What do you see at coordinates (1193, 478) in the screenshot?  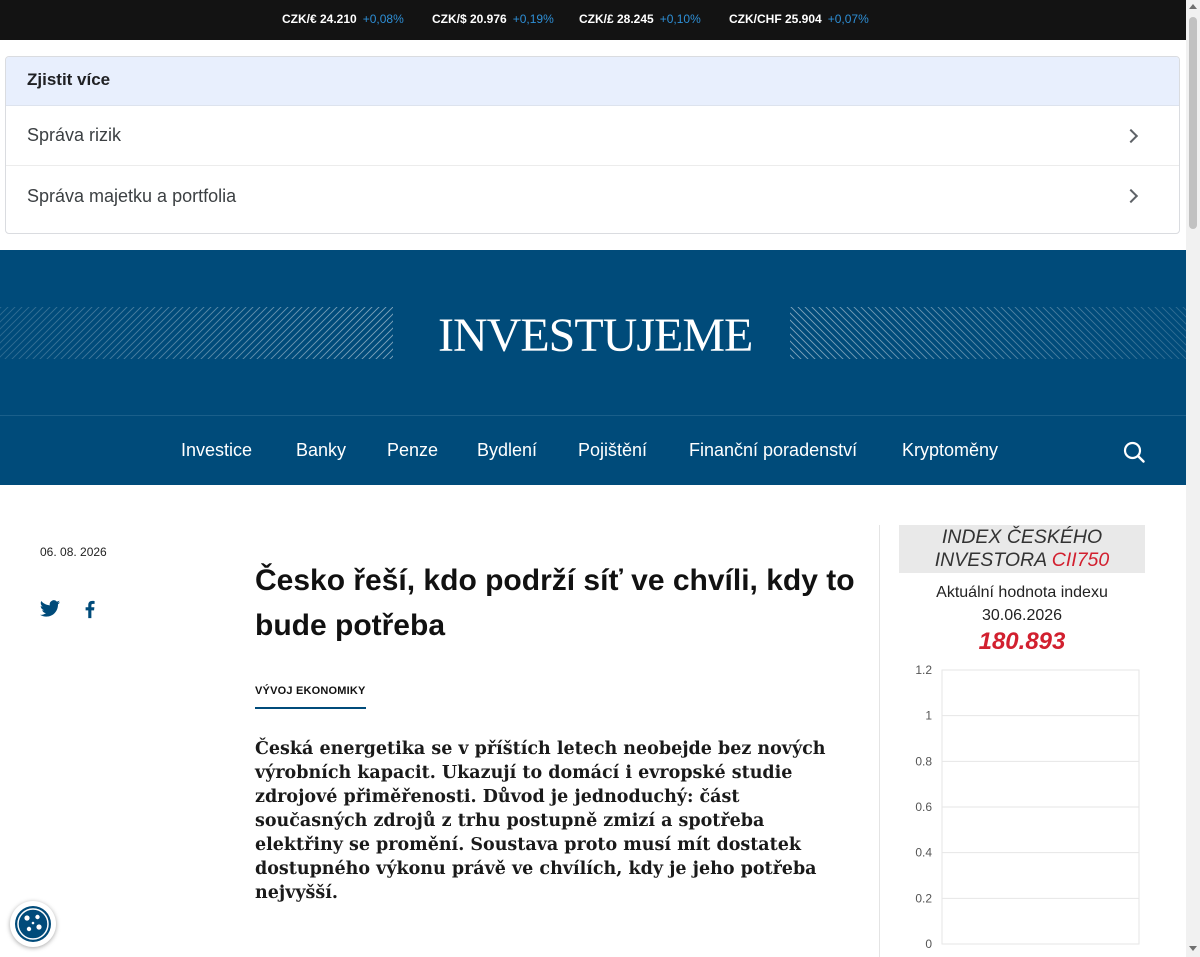 I see `page-scrollbar` at bounding box center [1193, 478].